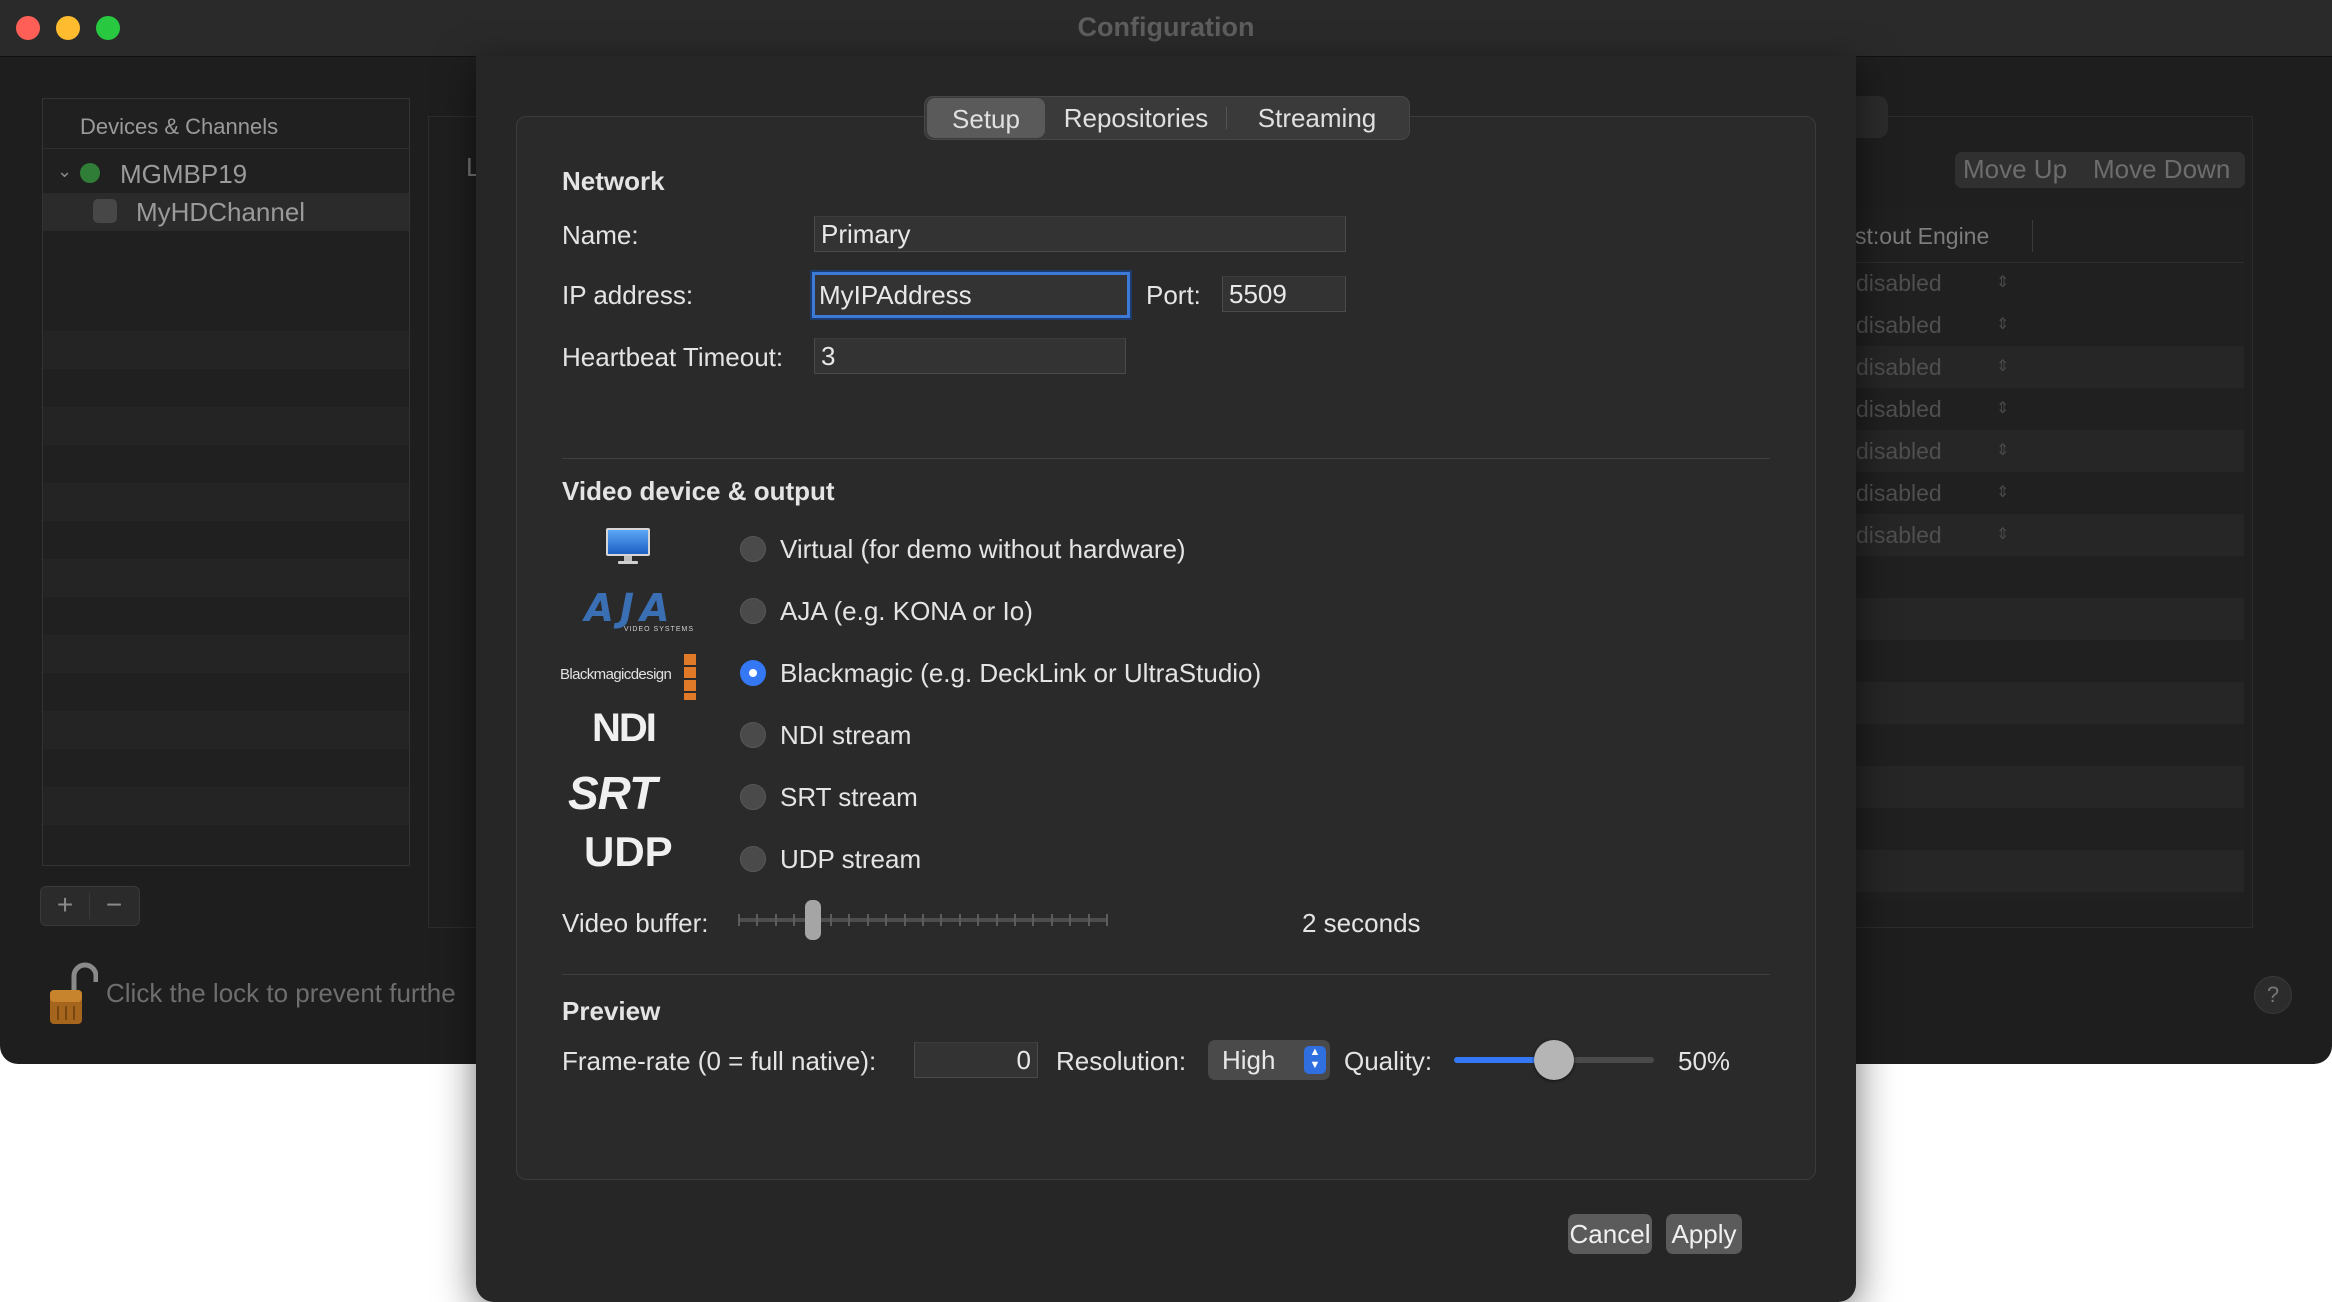 Image resolution: width=2332 pixels, height=1302 pixels. Describe the element at coordinates (2273, 995) in the screenshot. I see `help-button: ?` at that location.